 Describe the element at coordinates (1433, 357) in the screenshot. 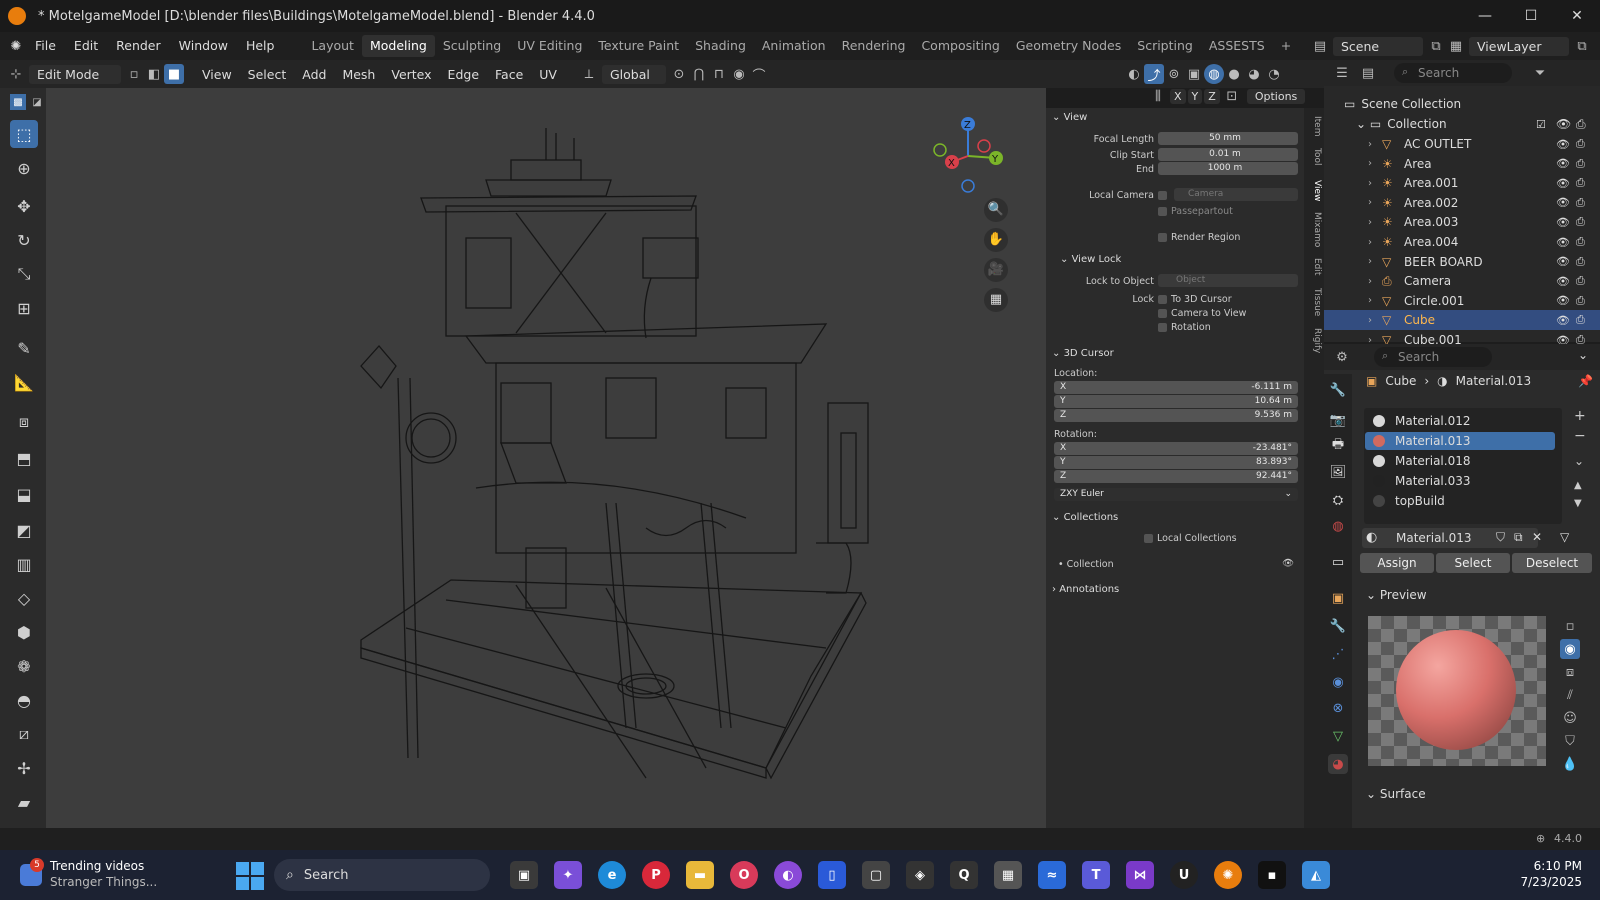

I see `properties-search-input: Search` at that location.